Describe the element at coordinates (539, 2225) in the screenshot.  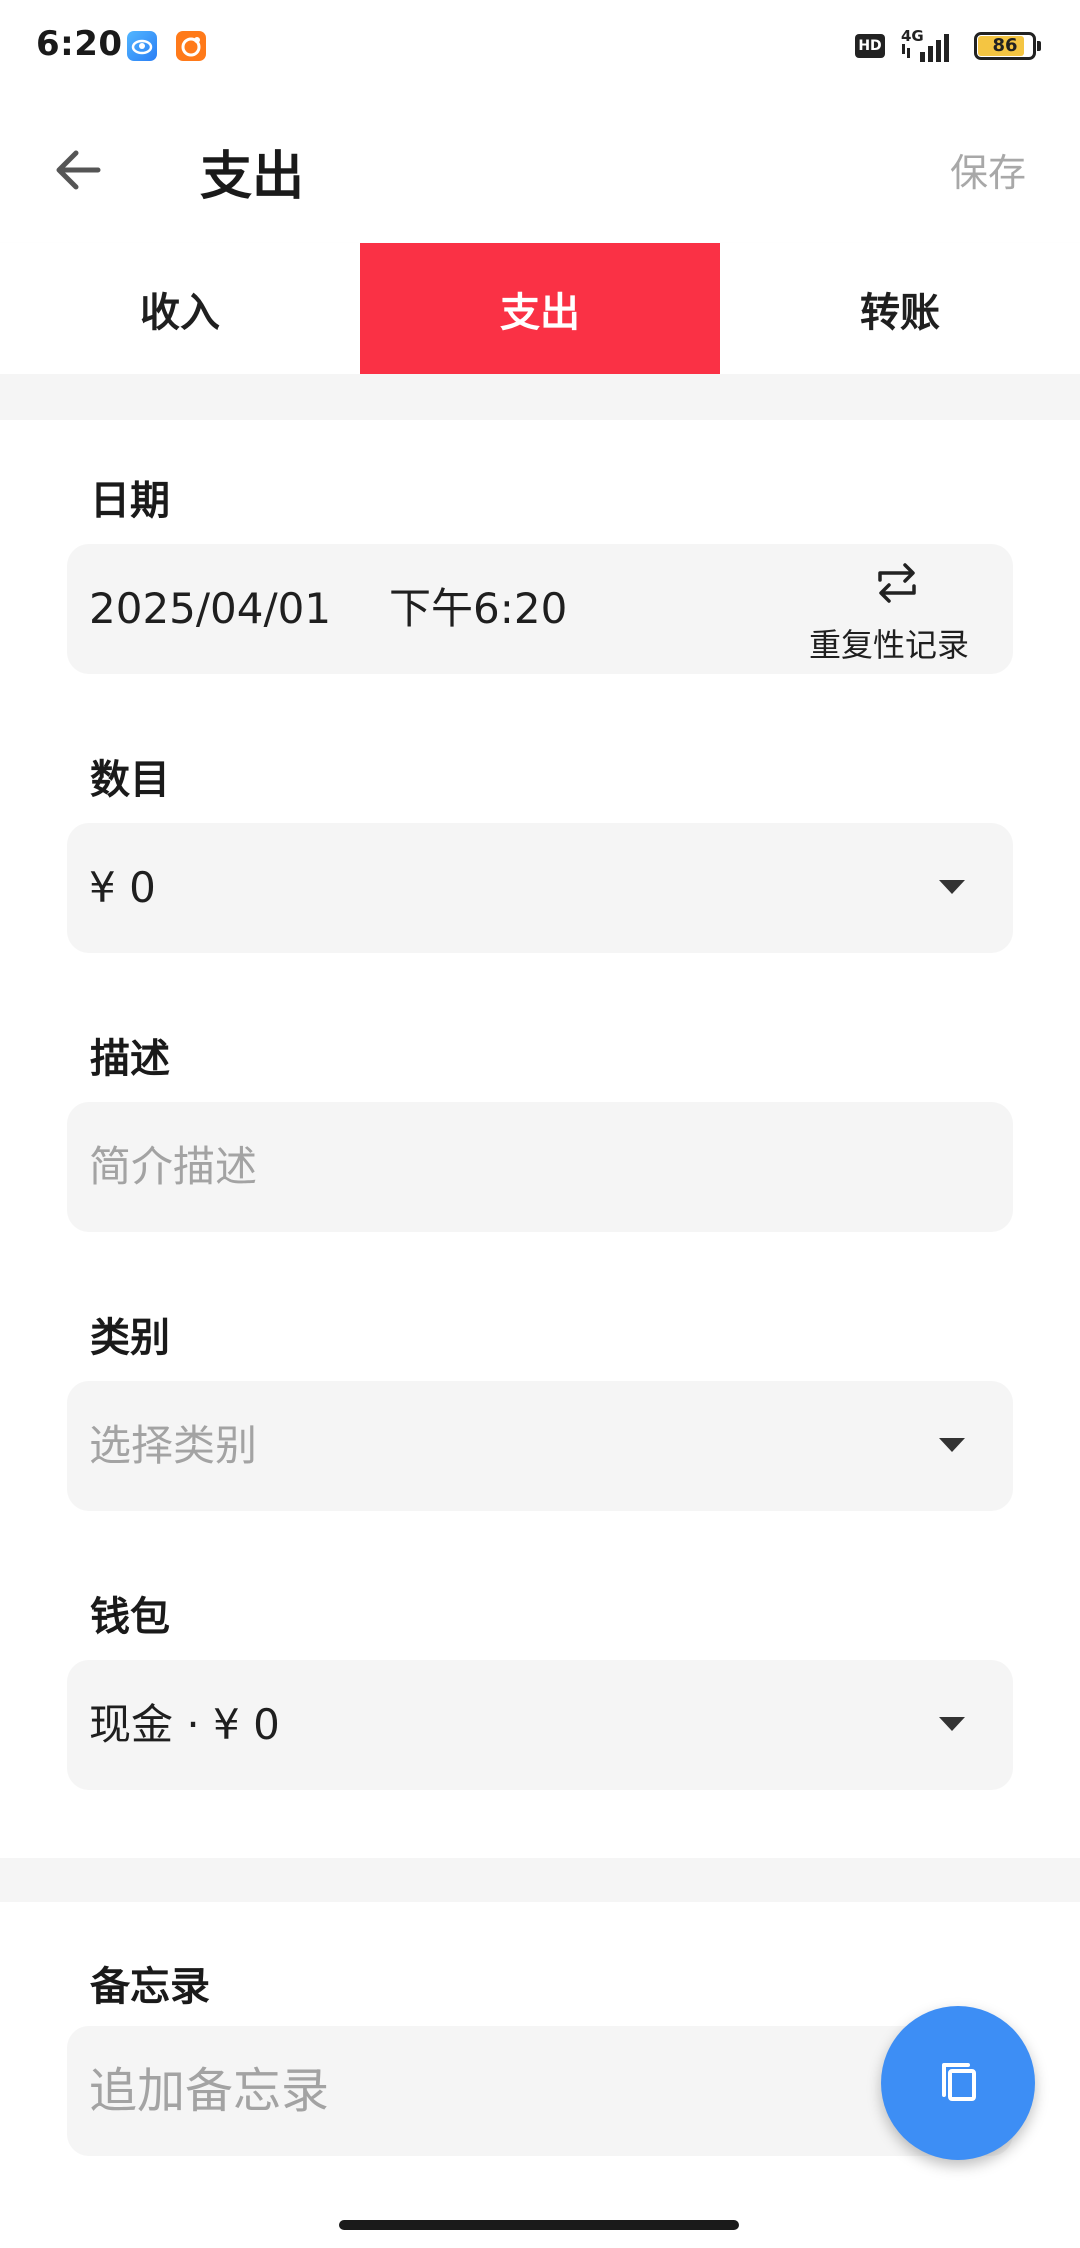
I see `home-indicator` at that location.